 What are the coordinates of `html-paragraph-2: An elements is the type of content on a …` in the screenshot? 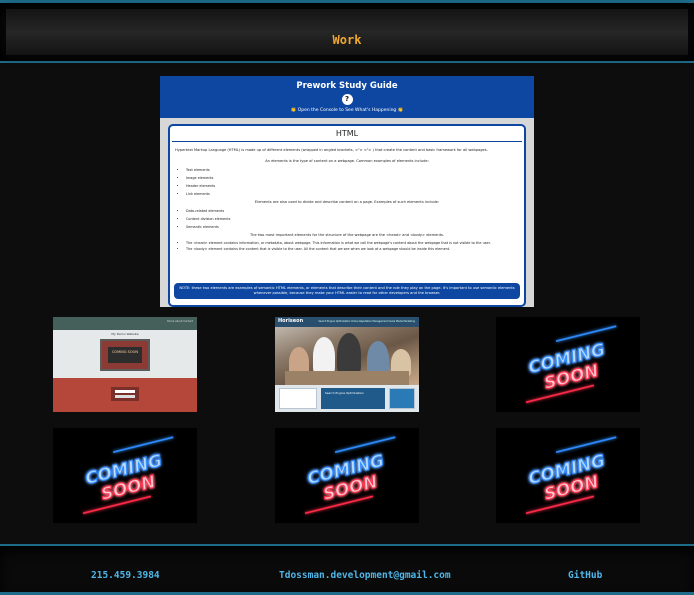 It's located at (347, 161).